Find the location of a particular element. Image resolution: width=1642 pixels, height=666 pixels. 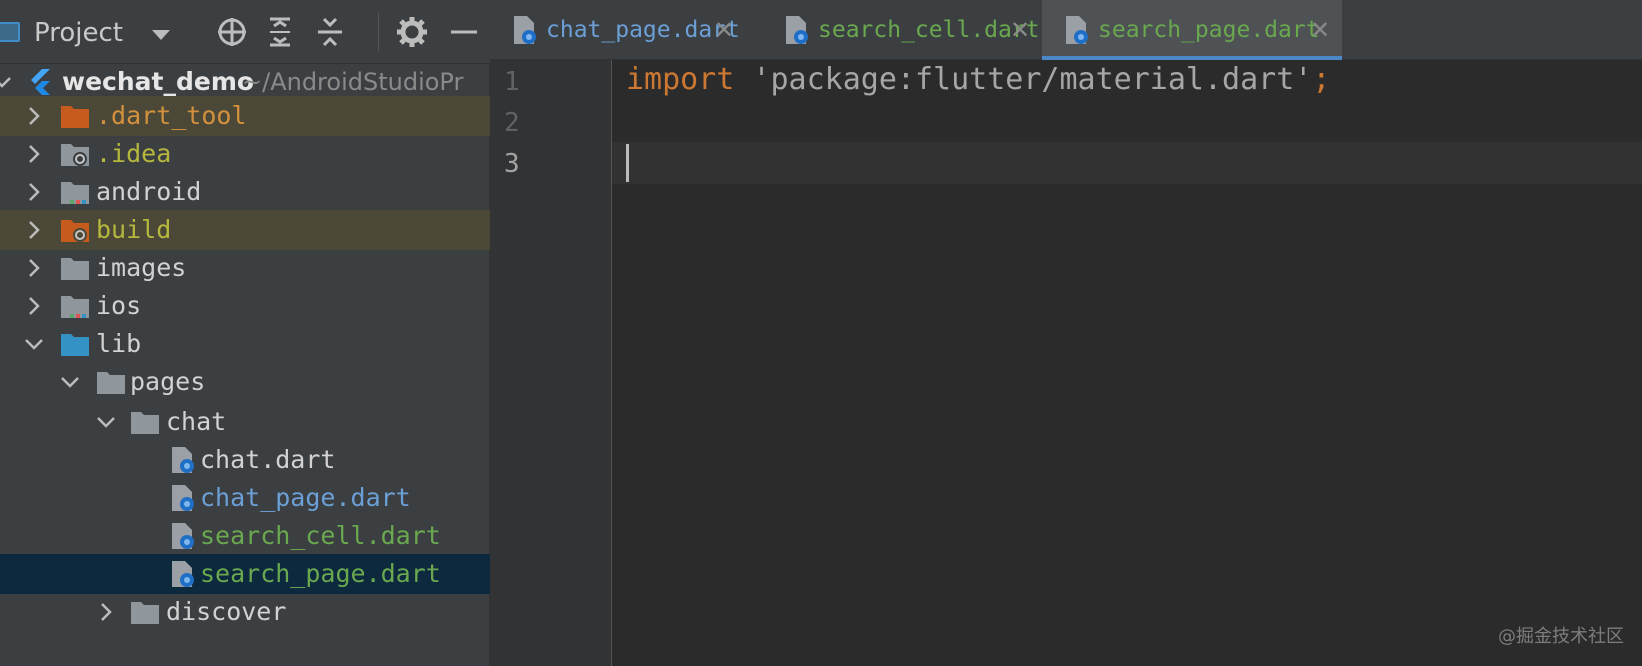

settings-folder-icon is located at coordinates (75, 155).